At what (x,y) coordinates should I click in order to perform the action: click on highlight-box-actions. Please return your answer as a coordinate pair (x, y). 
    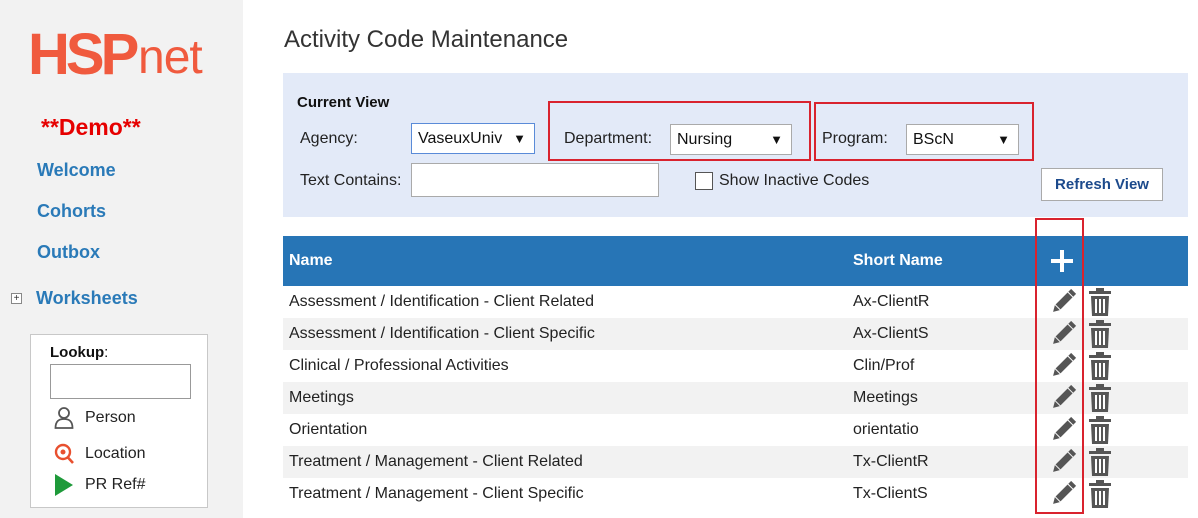
    Looking at the image, I should click on (1059, 366).